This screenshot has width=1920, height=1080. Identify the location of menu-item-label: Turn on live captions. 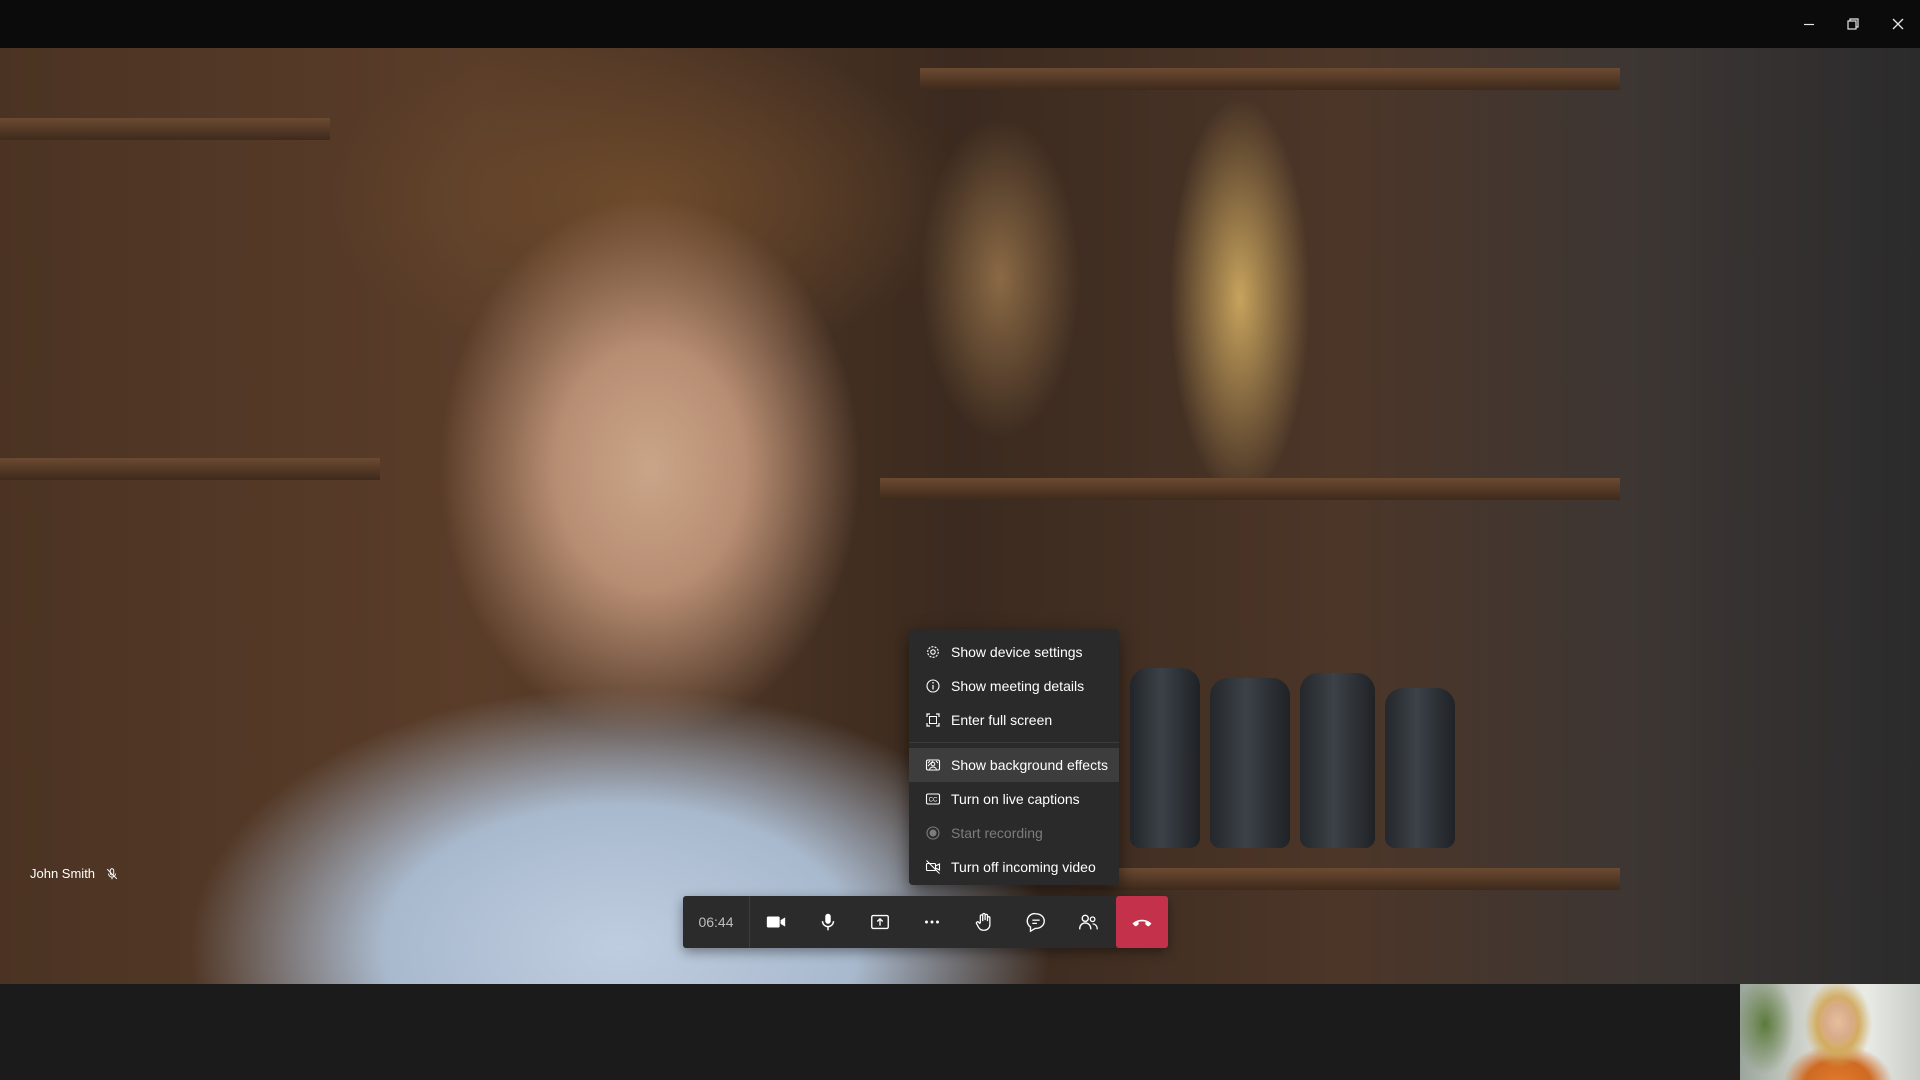
(1015, 799).